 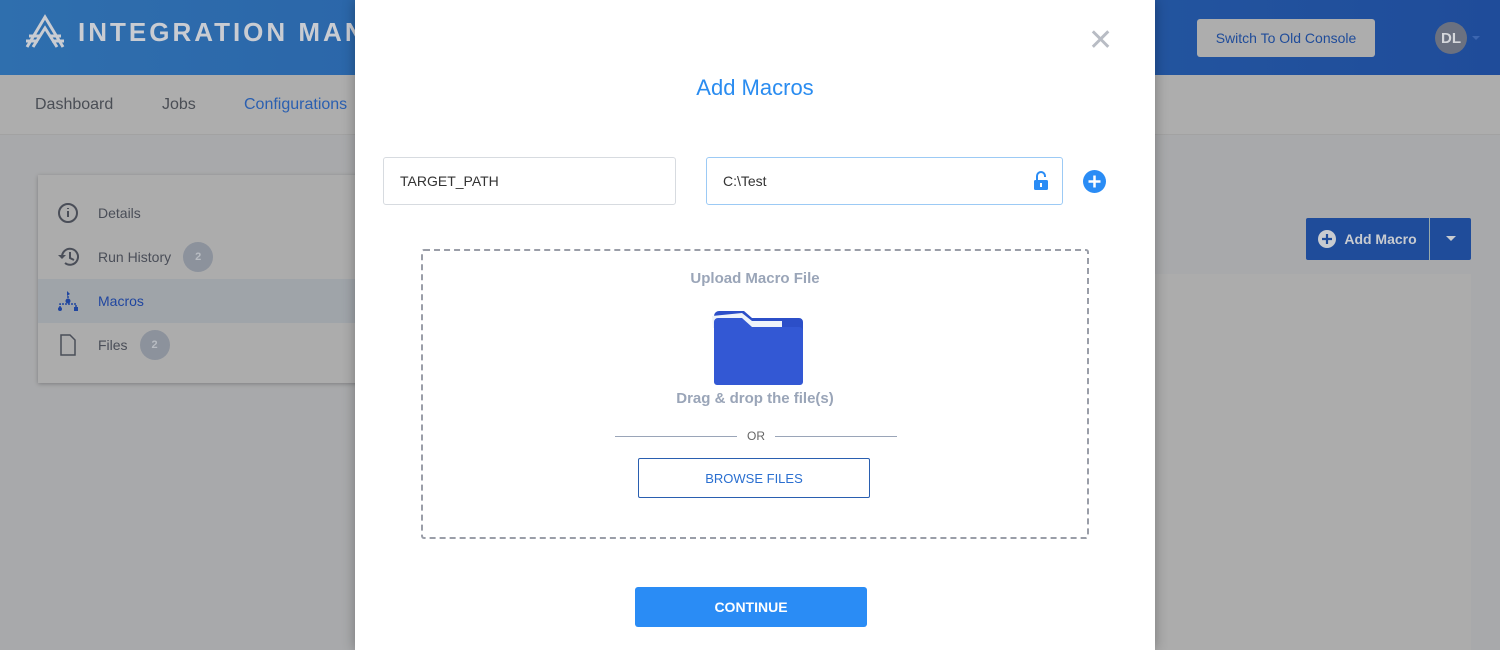 I want to click on add-row-icon, so click(x=1094, y=181).